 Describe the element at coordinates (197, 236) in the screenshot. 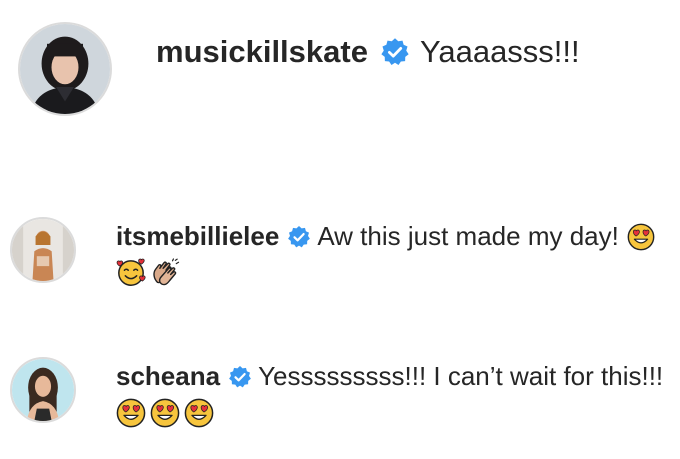

I see `username: itsmebillielee` at that location.